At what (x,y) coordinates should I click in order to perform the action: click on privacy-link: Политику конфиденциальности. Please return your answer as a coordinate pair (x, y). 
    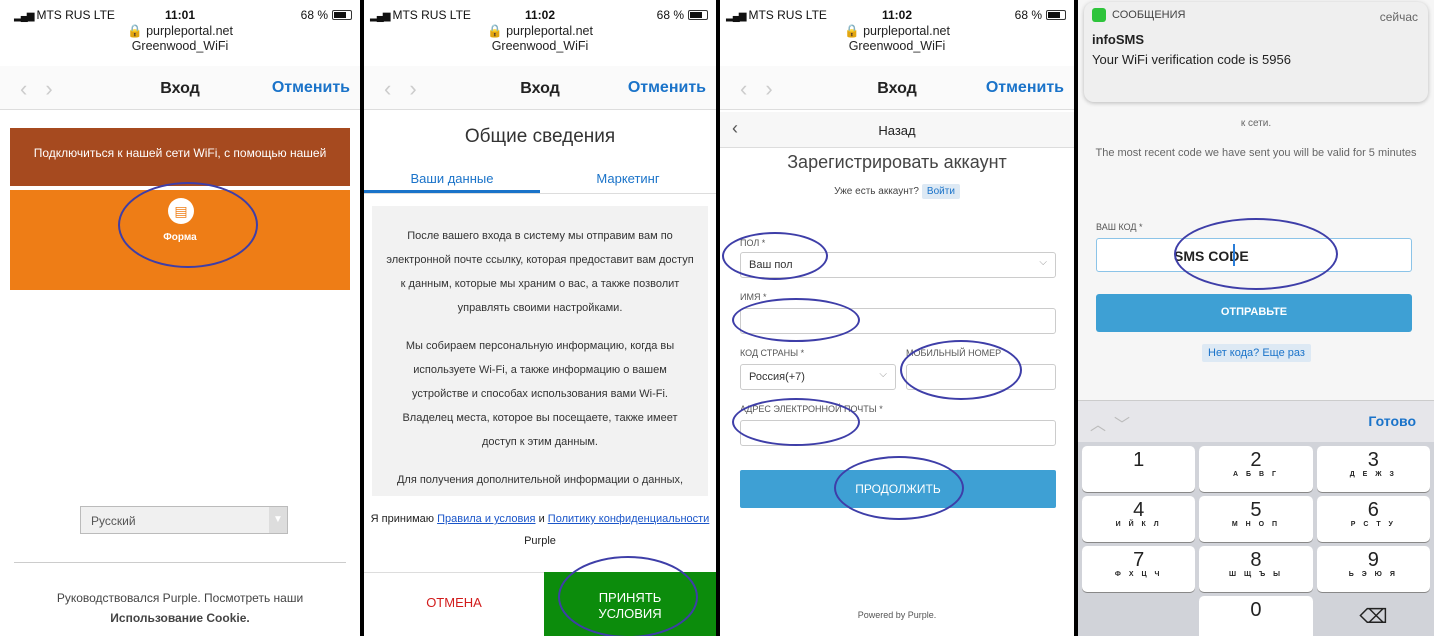
    Looking at the image, I should click on (629, 519).